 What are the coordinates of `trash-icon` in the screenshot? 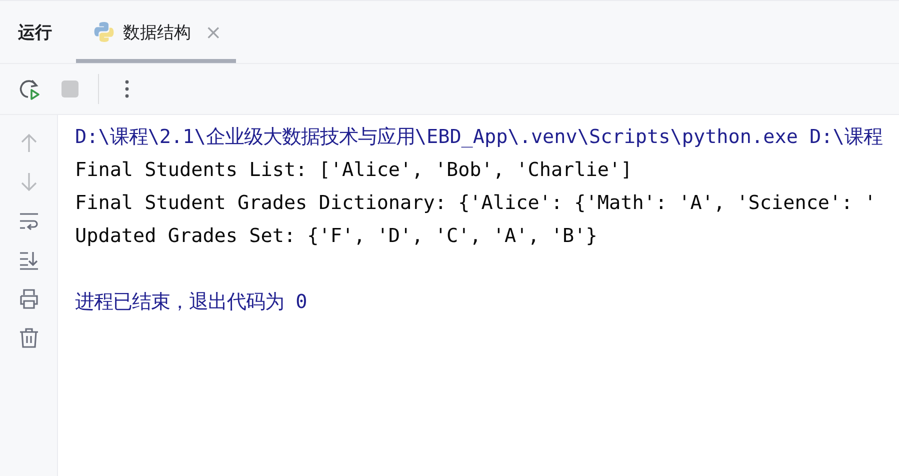 It's located at (29, 338).